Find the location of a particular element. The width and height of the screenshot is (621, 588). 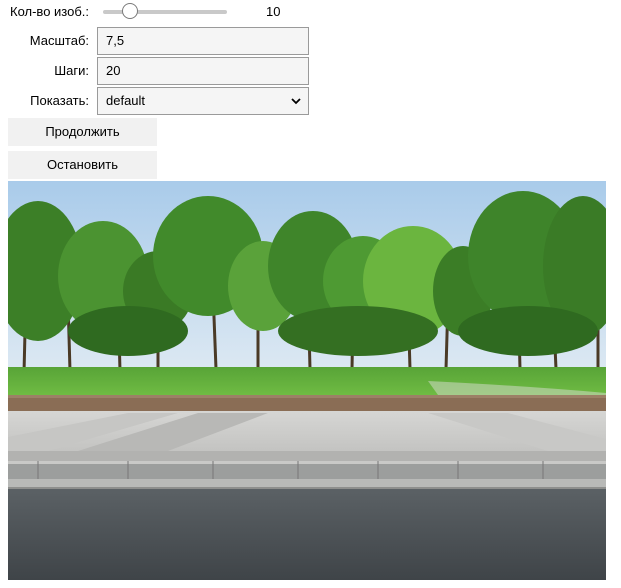

show-select: default is located at coordinates (203, 101).